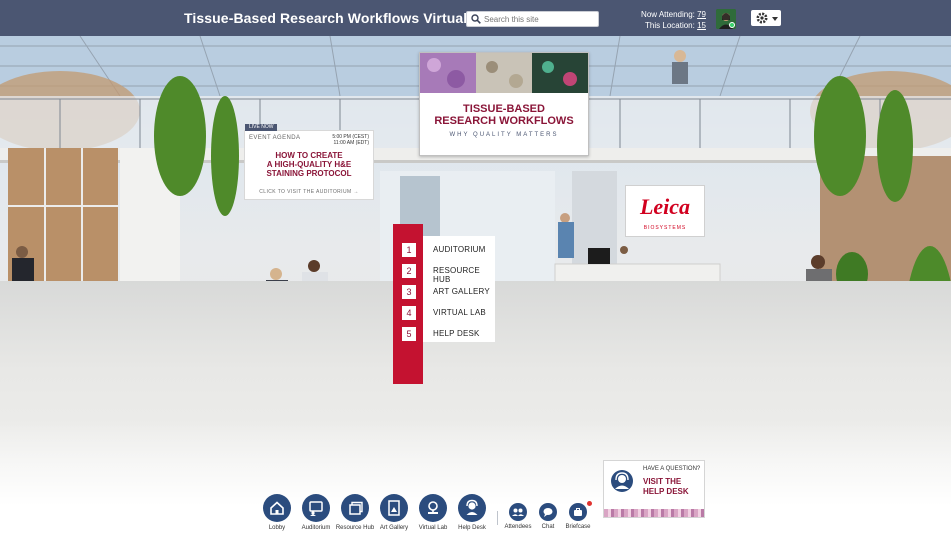 This screenshot has width=951, height=542. Describe the element at coordinates (409, 292) in the screenshot. I see `directory-number: 3` at that location.